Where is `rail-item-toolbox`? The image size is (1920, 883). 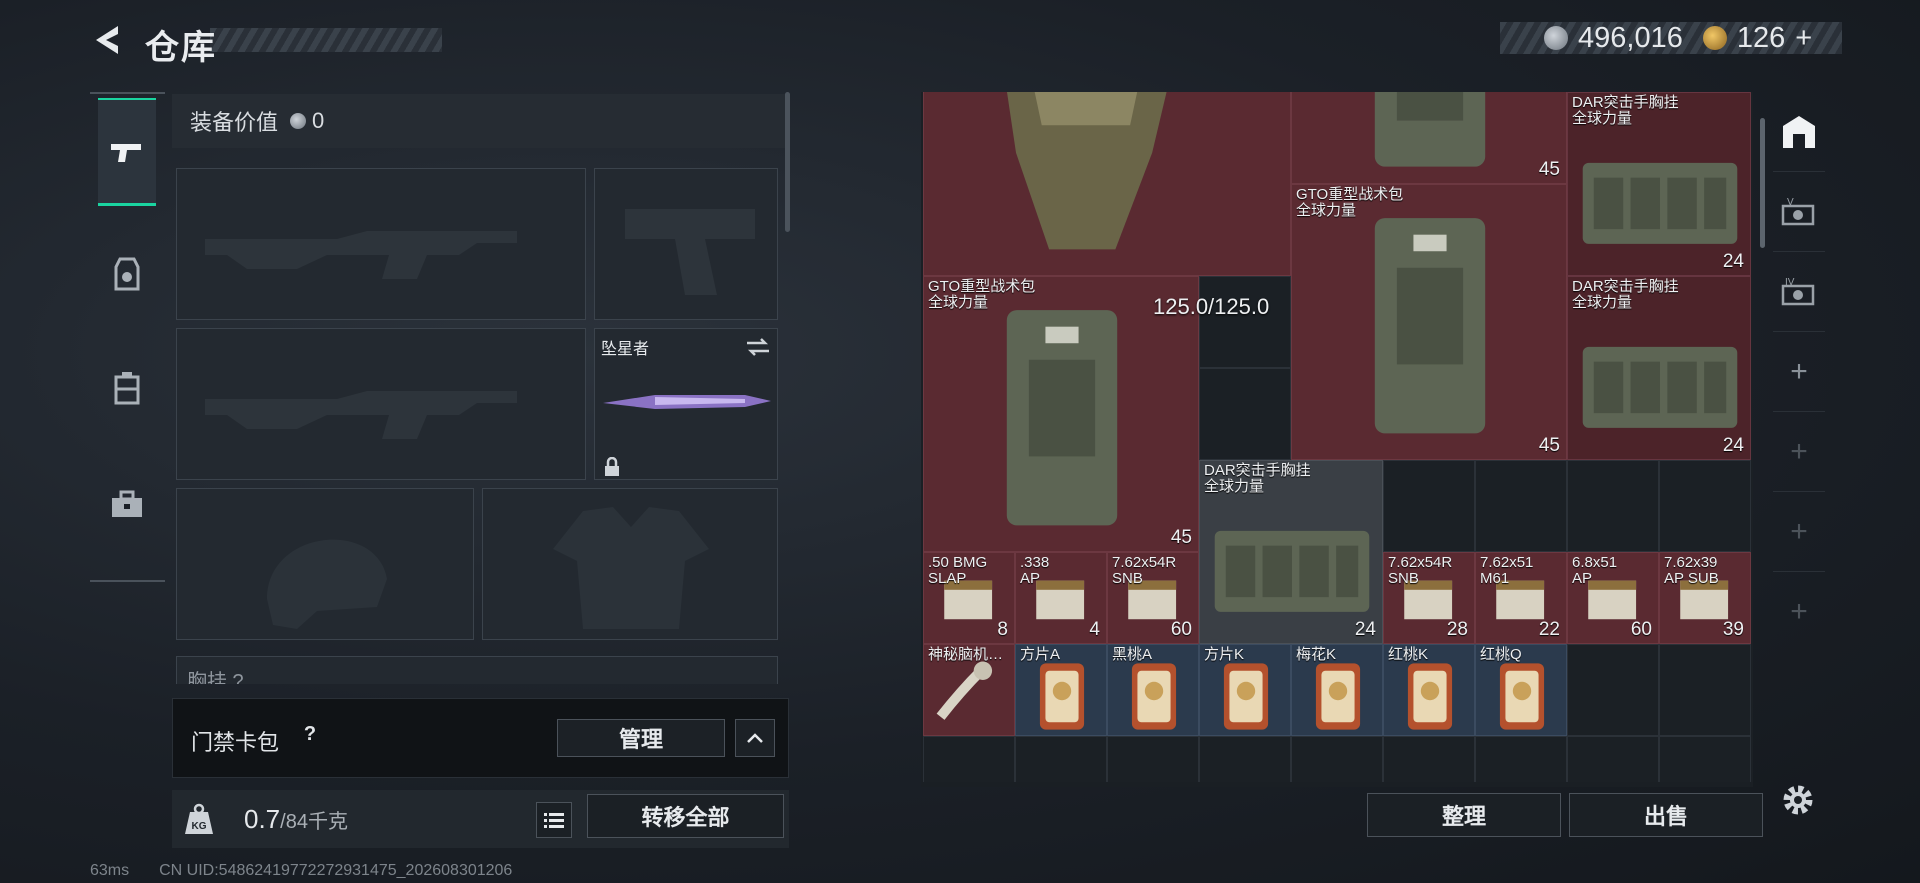 rail-item-toolbox is located at coordinates (127, 504).